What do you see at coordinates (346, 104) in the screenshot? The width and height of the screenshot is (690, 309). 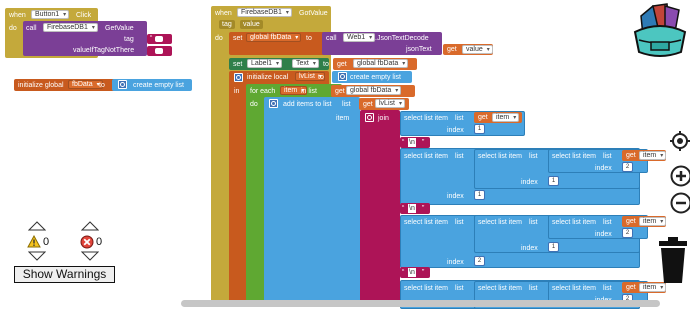 I see `list-label: list` at bounding box center [346, 104].